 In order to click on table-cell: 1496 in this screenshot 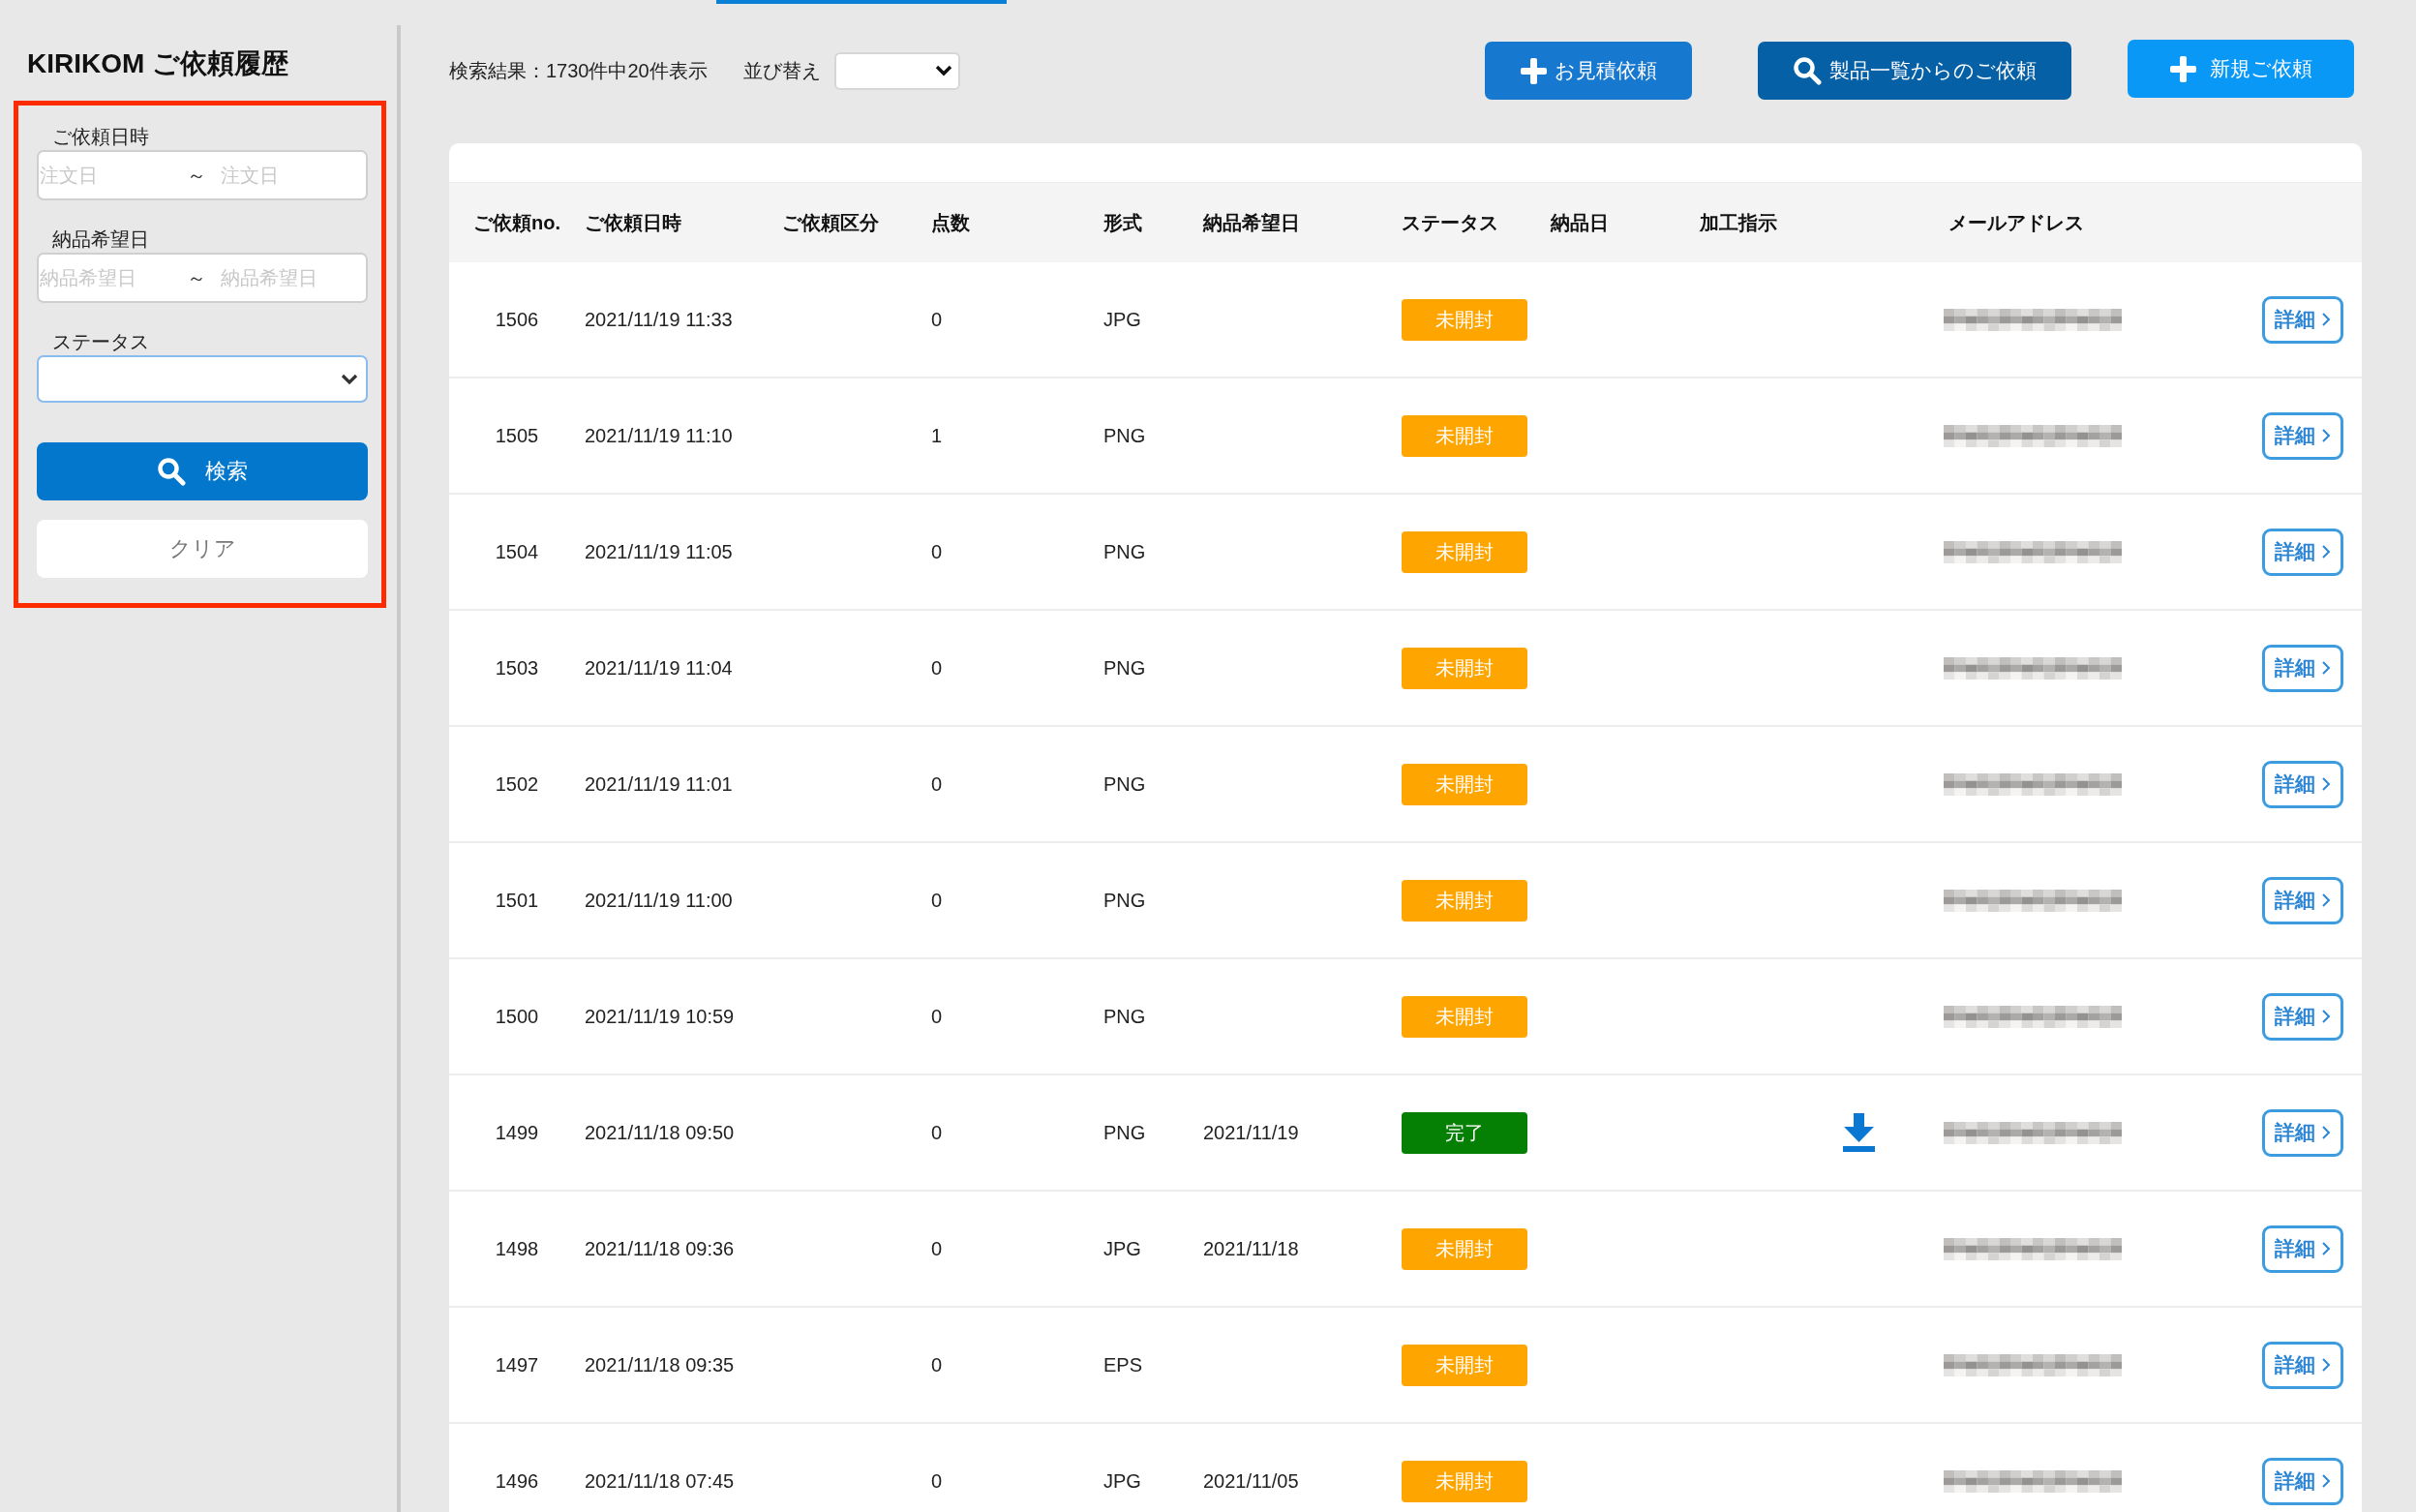, I will do `click(517, 1481)`.